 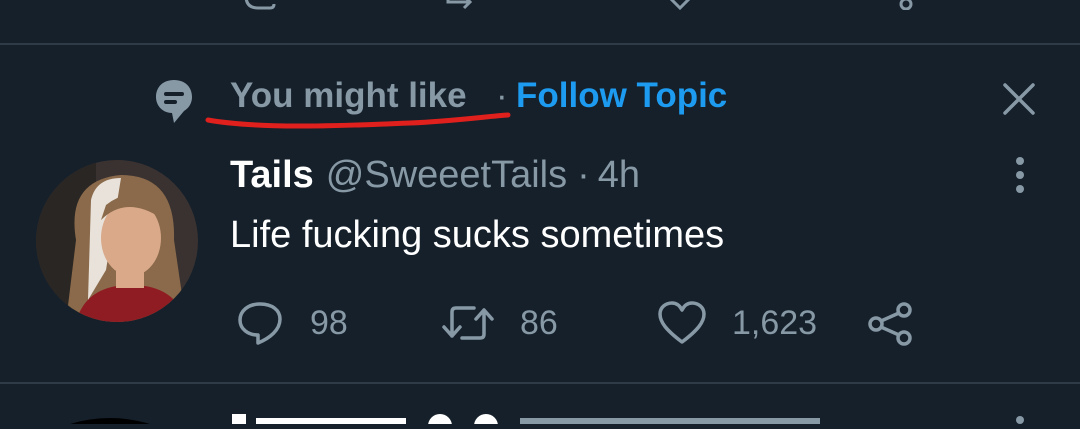 I want to click on next-tweet-preview, so click(x=540, y=414).